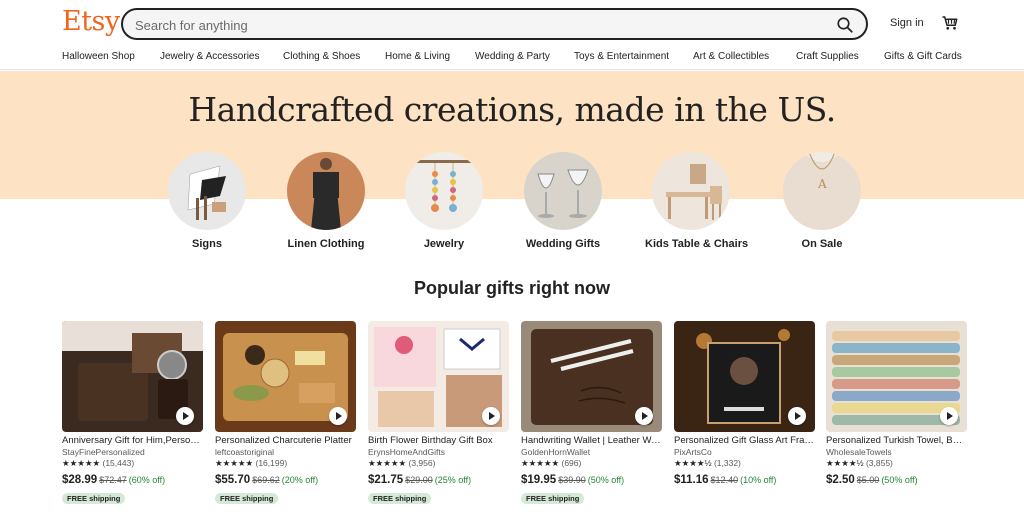 Image resolution: width=1024 pixels, height=516 pixels. Describe the element at coordinates (693, 452) in the screenshot. I see `shop-name: PixArtsCo` at that location.